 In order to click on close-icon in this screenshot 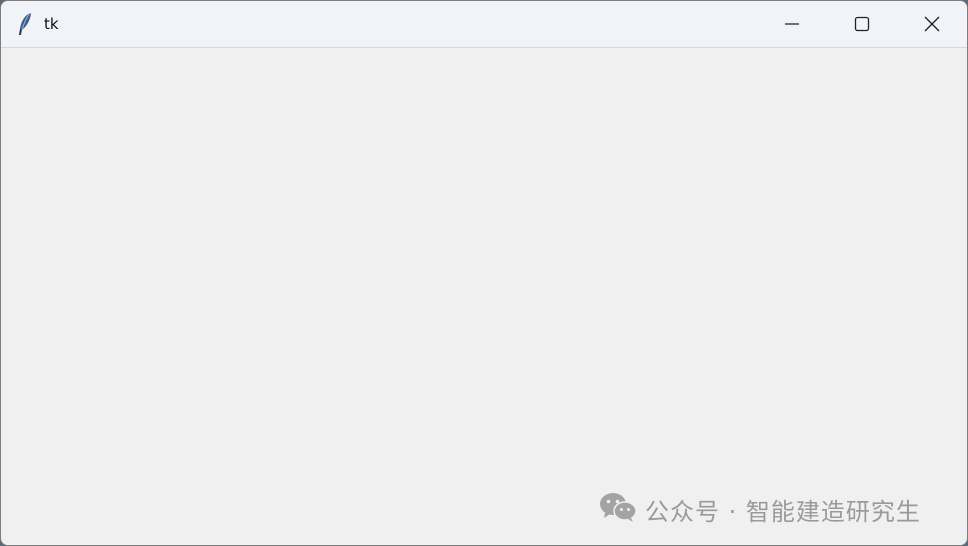, I will do `click(932, 24)`.